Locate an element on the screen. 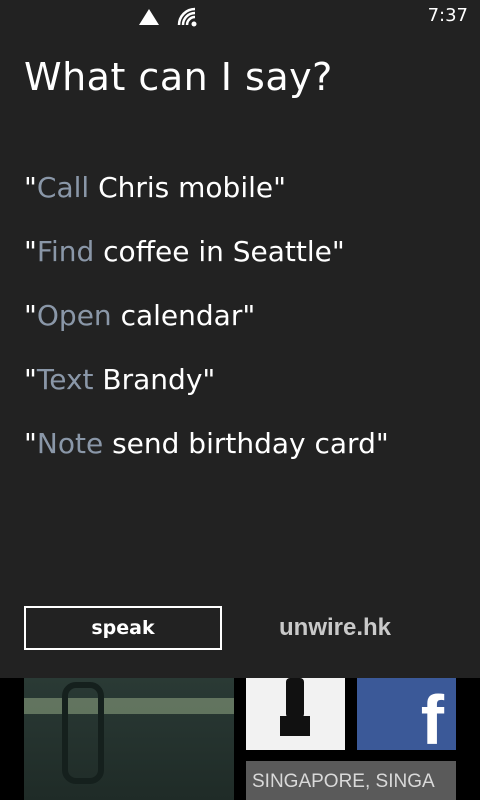 Image resolution: width=480 pixels, height=800 pixels. command-example-note: "Note send birthday card" is located at coordinates (206, 458).